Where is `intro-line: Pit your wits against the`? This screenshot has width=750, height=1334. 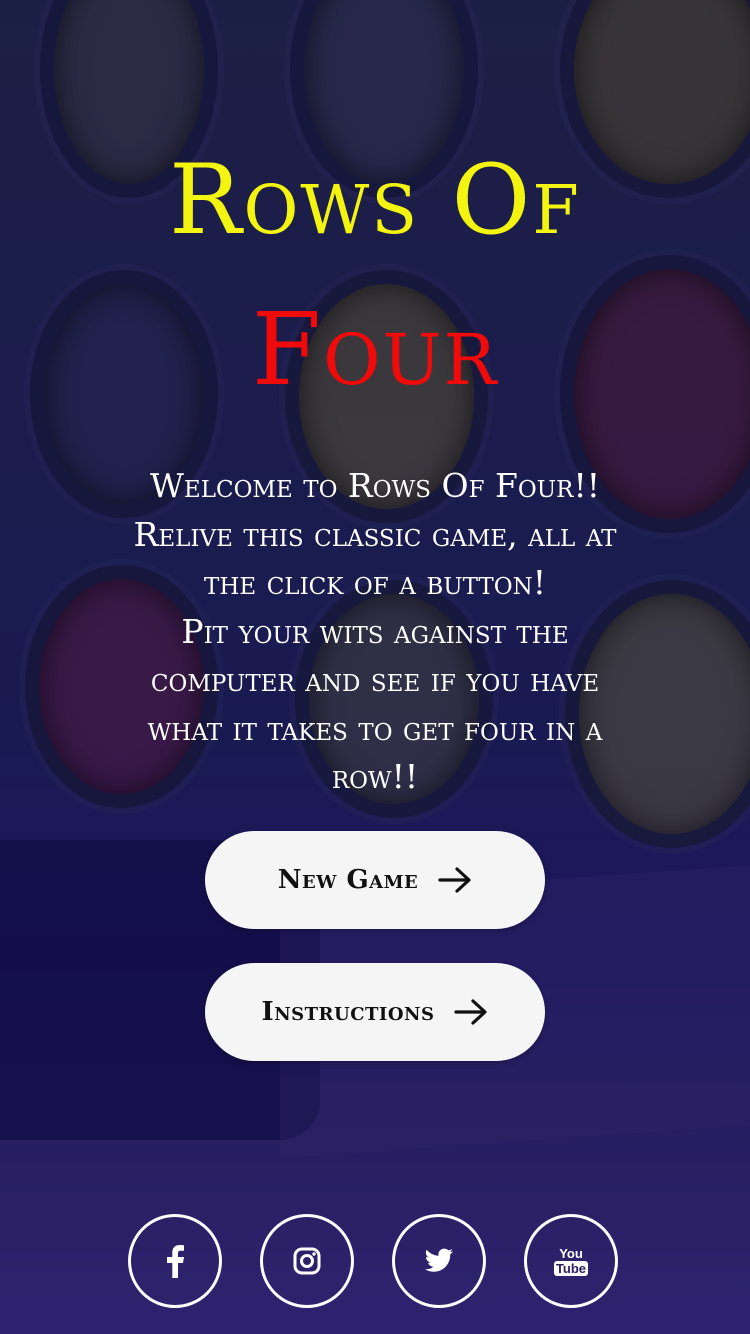
intro-line: Pit your wits against the is located at coordinates (375, 631).